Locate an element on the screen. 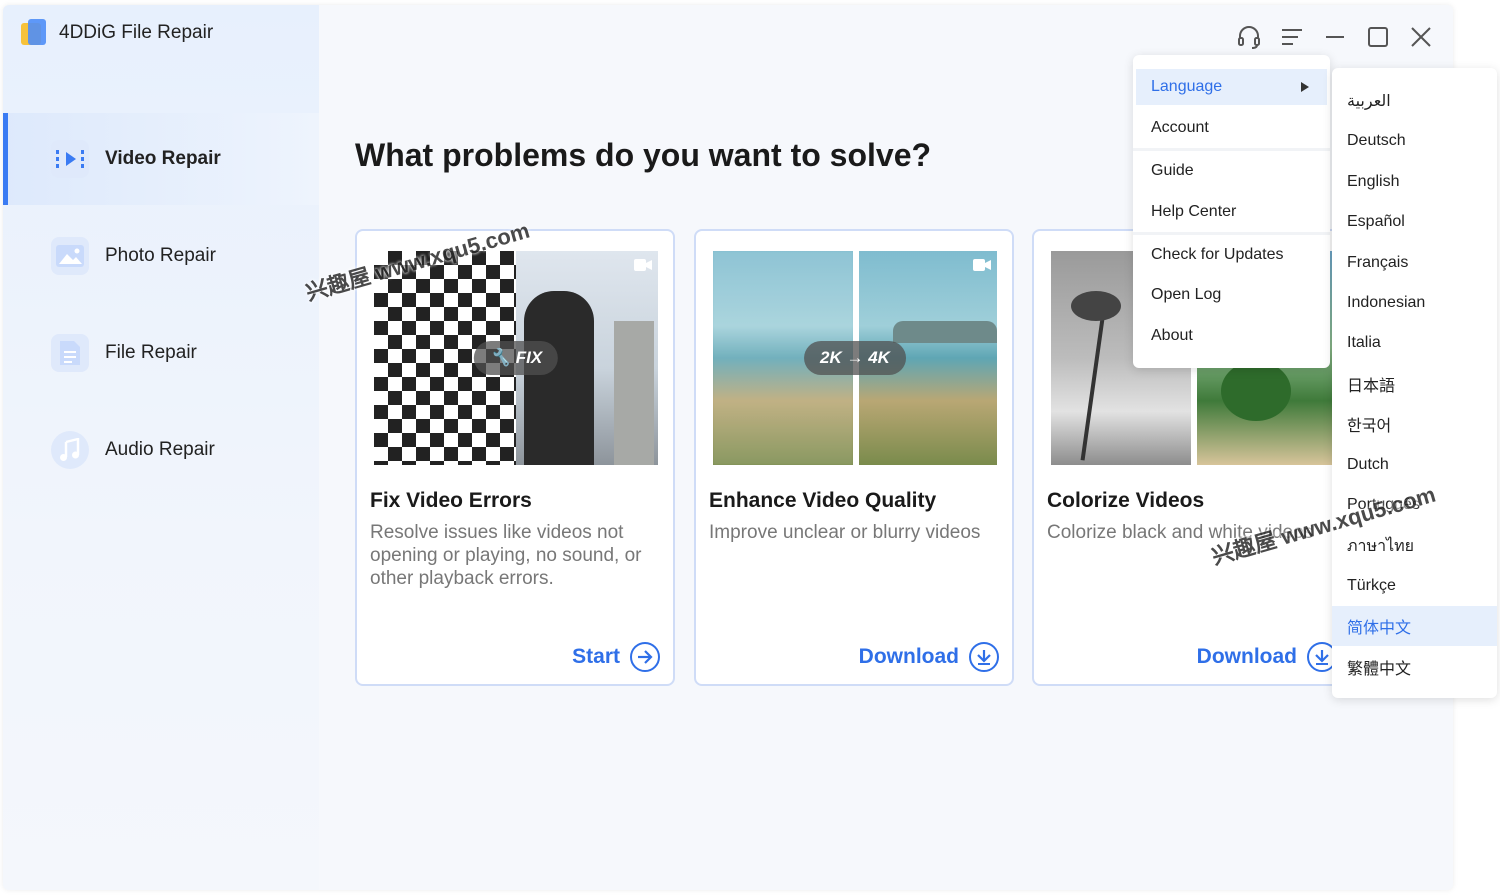 The image size is (1500, 895). language-option-indonesian: Indonesian is located at coordinates (1414, 303).